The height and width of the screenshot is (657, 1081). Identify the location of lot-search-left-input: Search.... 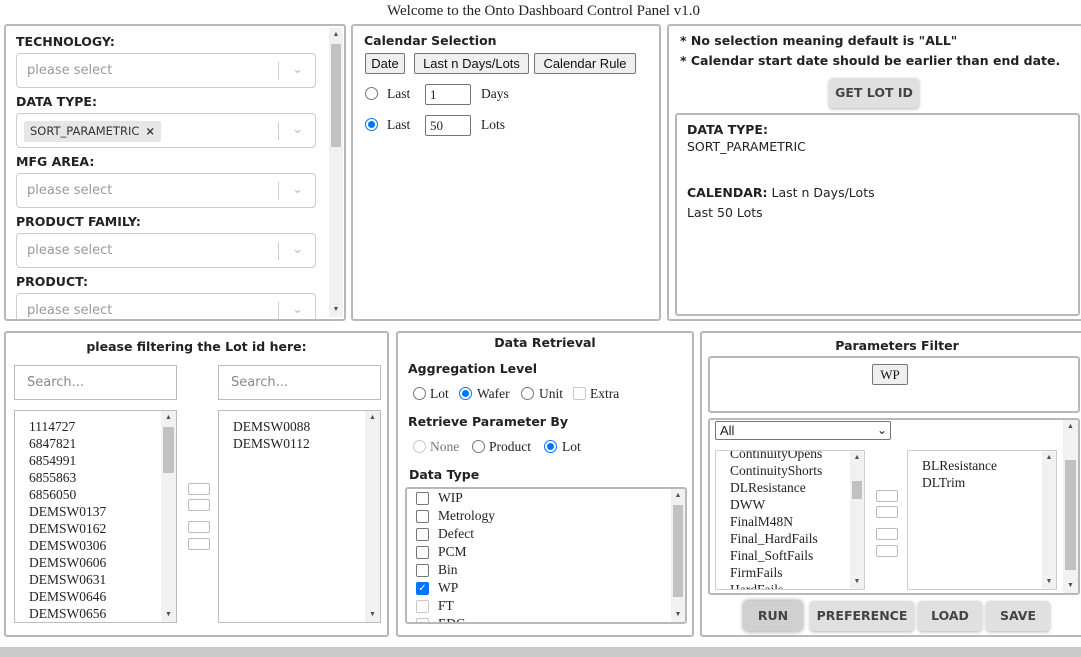
(95, 382).